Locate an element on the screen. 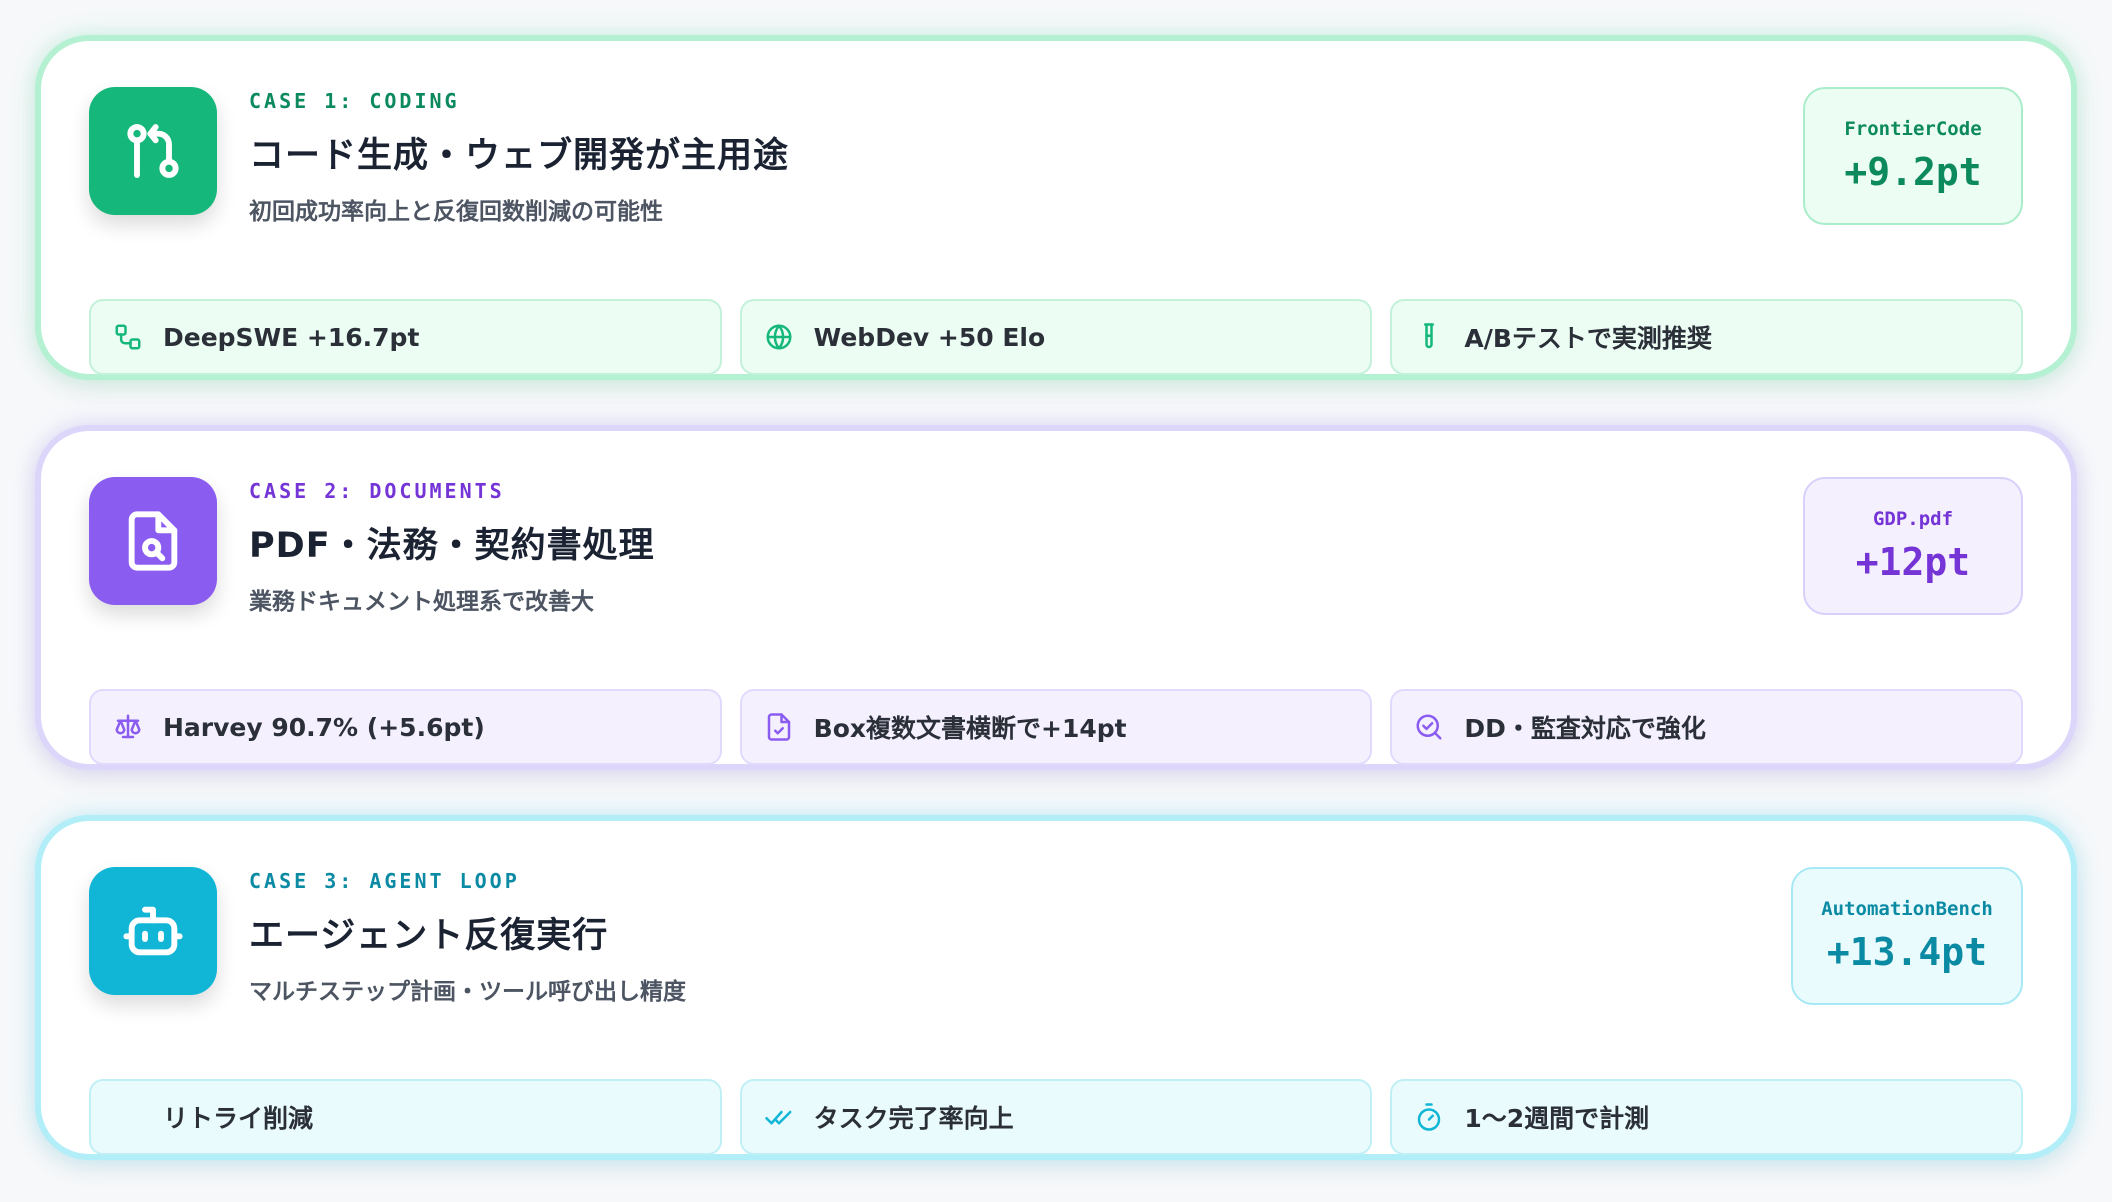 Image resolution: width=2112 pixels, height=1202 pixels. test-tube-icon is located at coordinates (1429, 337).